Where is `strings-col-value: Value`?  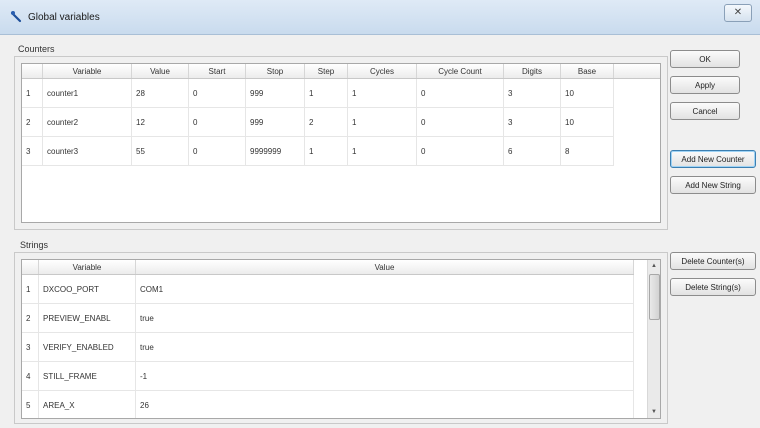
strings-col-value: Value is located at coordinates (384, 267).